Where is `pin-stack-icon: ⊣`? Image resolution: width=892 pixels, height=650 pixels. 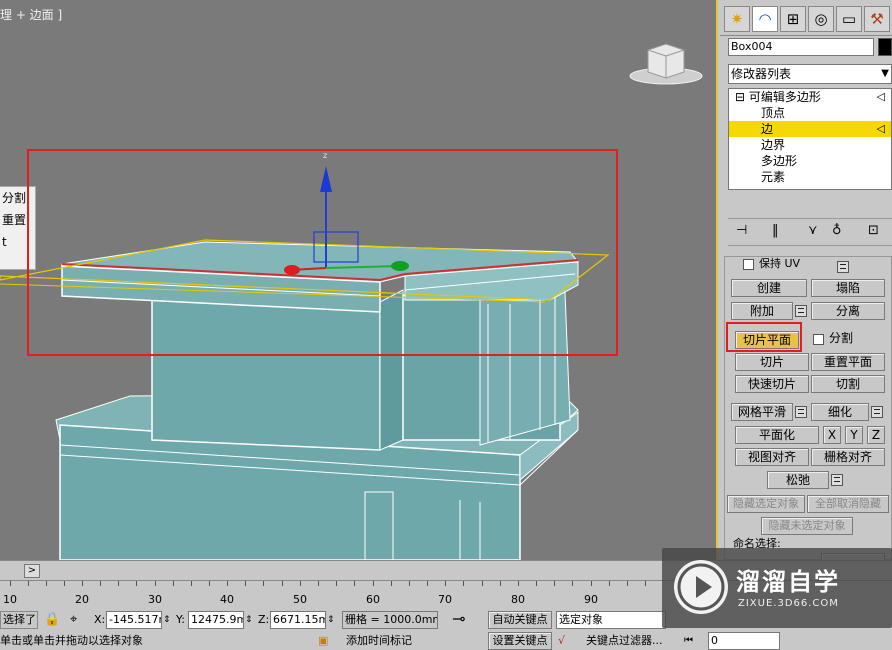 pin-stack-icon: ⊣ is located at coordinates (741, 230).